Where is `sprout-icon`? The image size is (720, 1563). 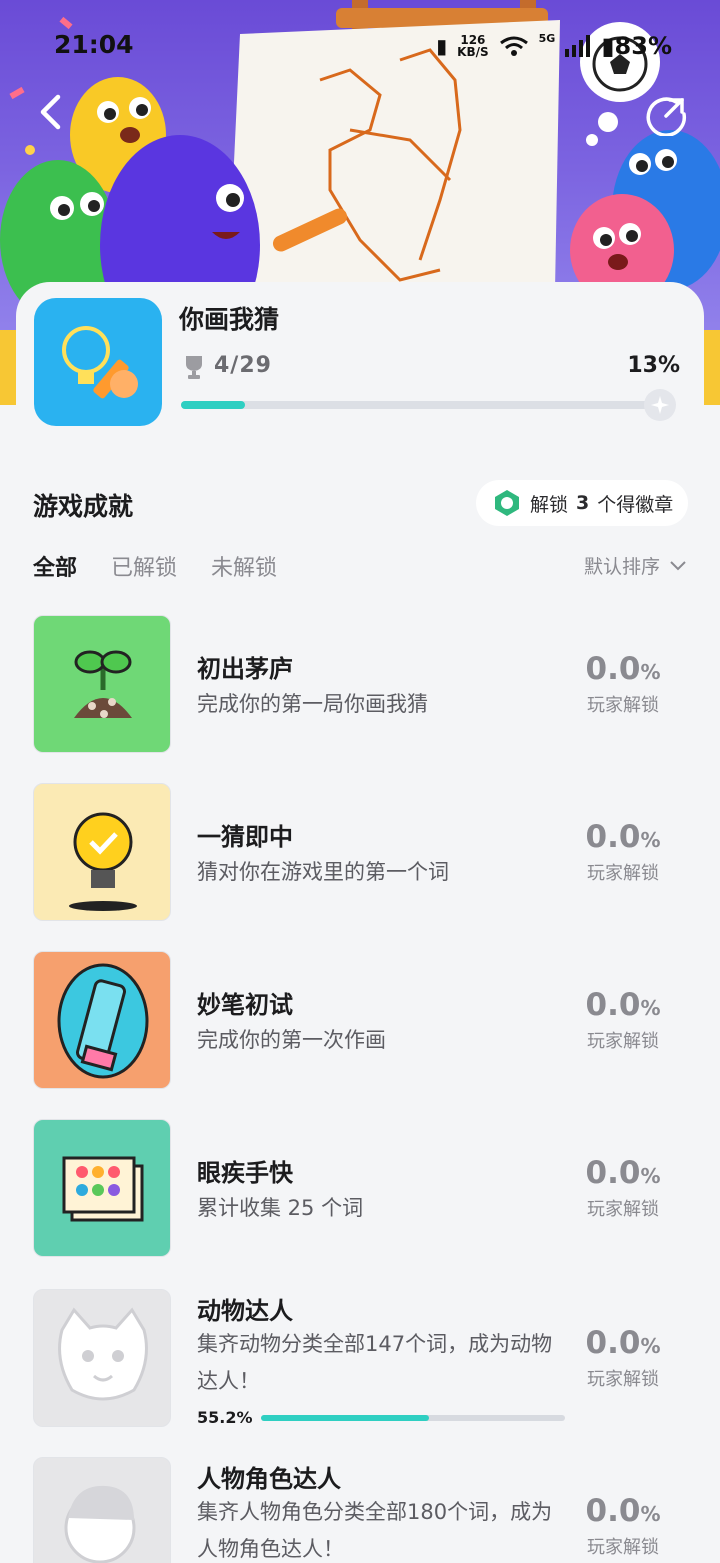
sprout-icon is located at coordinates (103, 684).